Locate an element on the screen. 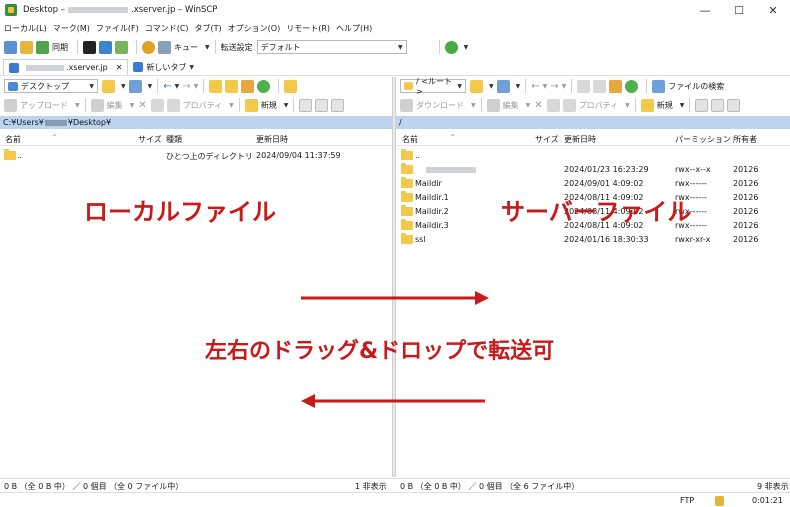 Image resolution: width=790 pixels, height=507 pixels. globe-dropdown-icon: ▼ is located at coordinates (466, 47).